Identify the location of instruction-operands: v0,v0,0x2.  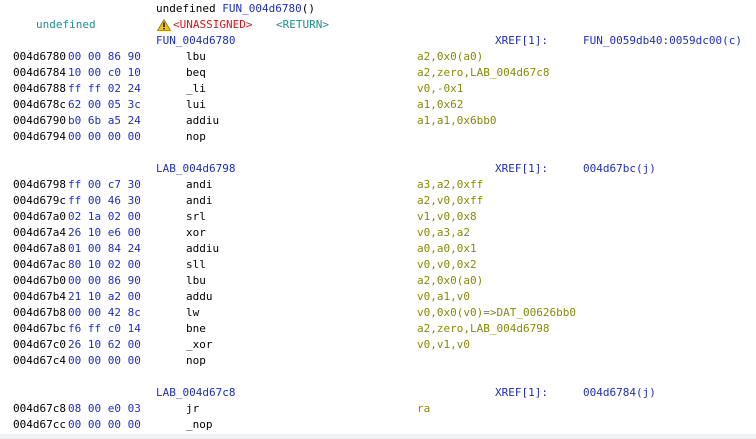
(447, 265).